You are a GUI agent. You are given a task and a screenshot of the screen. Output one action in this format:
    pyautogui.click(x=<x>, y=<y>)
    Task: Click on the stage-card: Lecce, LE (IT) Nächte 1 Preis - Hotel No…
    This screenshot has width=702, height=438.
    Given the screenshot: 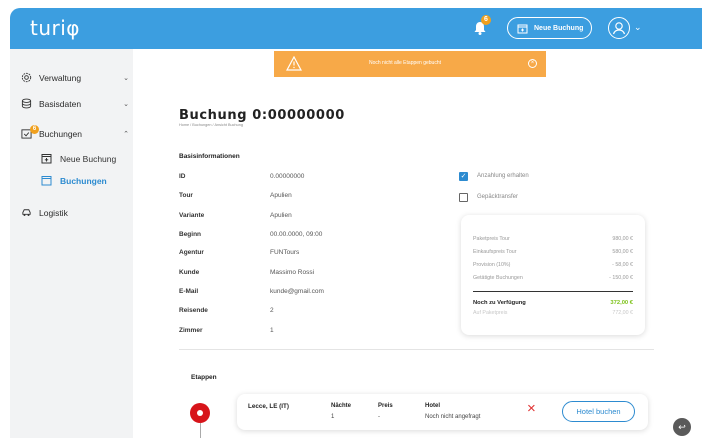 What is the action you would take?
    pyautogui.click(x=442, y=412)
    